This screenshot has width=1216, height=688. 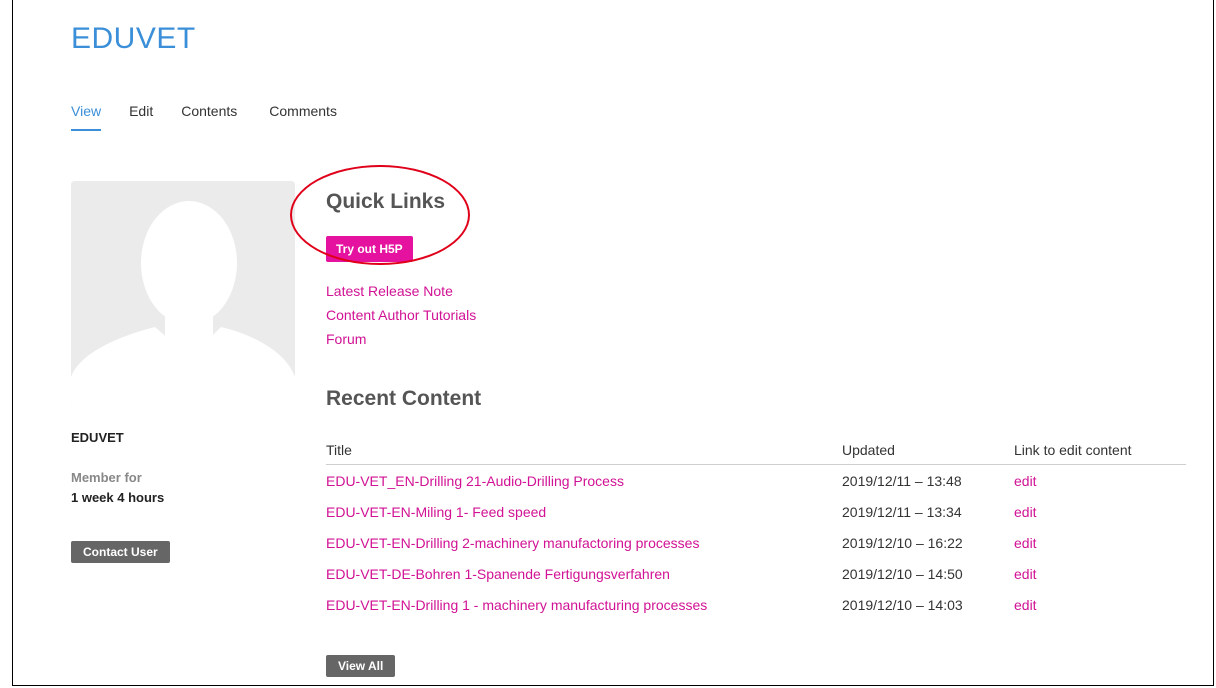 What do you see at coordinates (902, 480) in the screenshot?
I see `updated-cell: 2019/12/11 – 13:48` at bounding box center [902, 480].